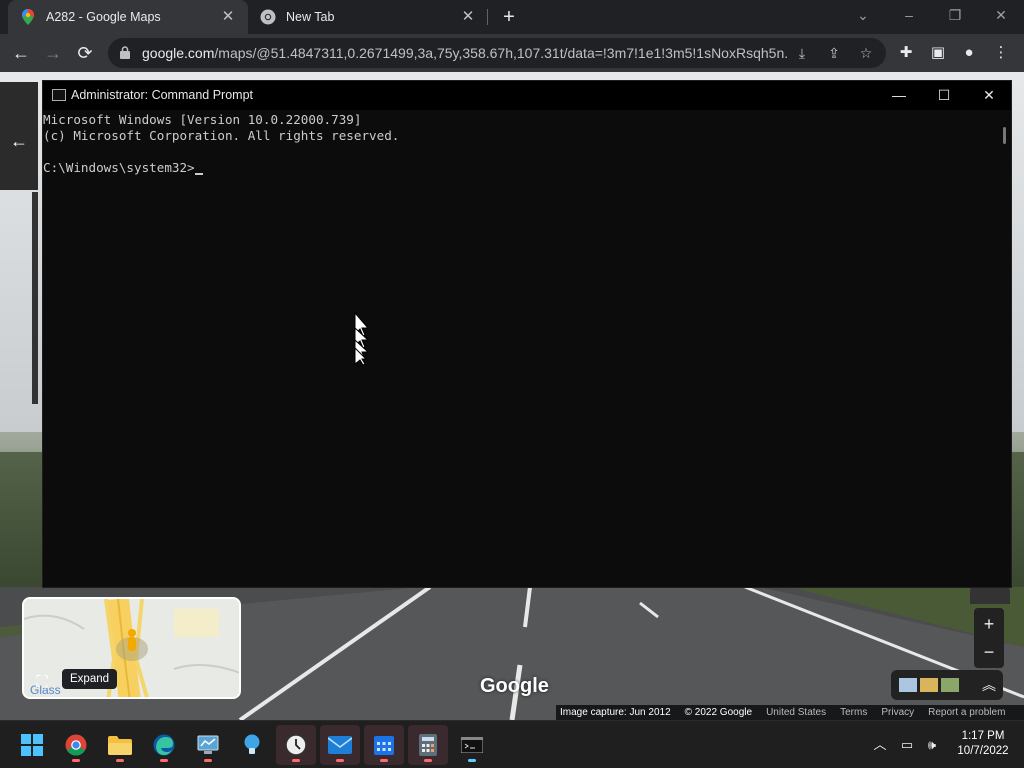 The height and width of the screenshot is (768, 1024). I want to click on tab-separator, so click(487, 17).